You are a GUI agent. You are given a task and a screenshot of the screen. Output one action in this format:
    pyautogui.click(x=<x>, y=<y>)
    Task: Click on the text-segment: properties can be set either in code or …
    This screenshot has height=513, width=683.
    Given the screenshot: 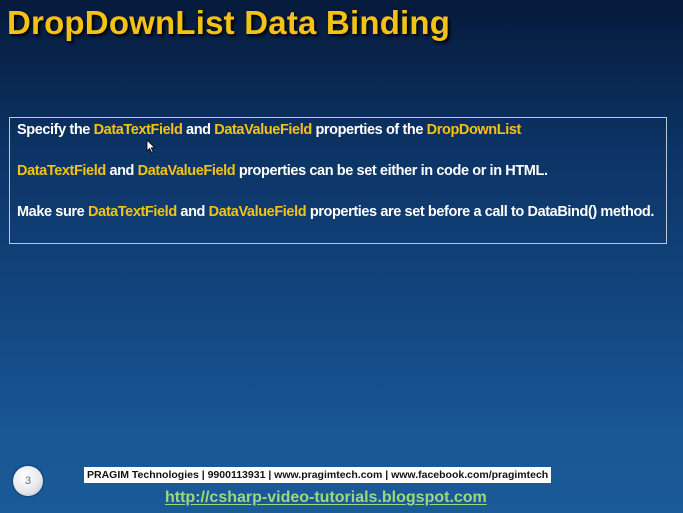 What is the action you would take?
    pyautogui.click(x=391, y=171)
    